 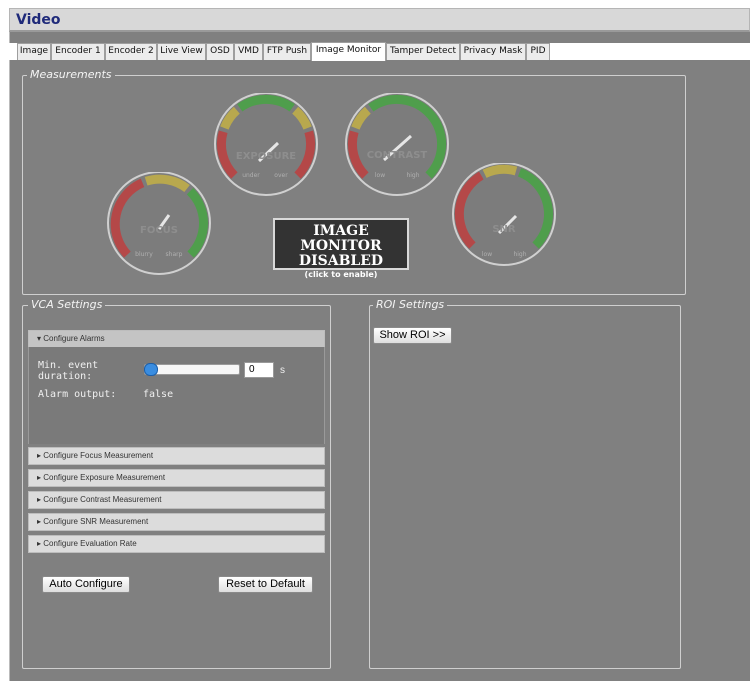 What do you see at coordinates (504, 229) in the screenshot?
I see `snr-gauge-label: SNR` at bounding box center [504, 229].